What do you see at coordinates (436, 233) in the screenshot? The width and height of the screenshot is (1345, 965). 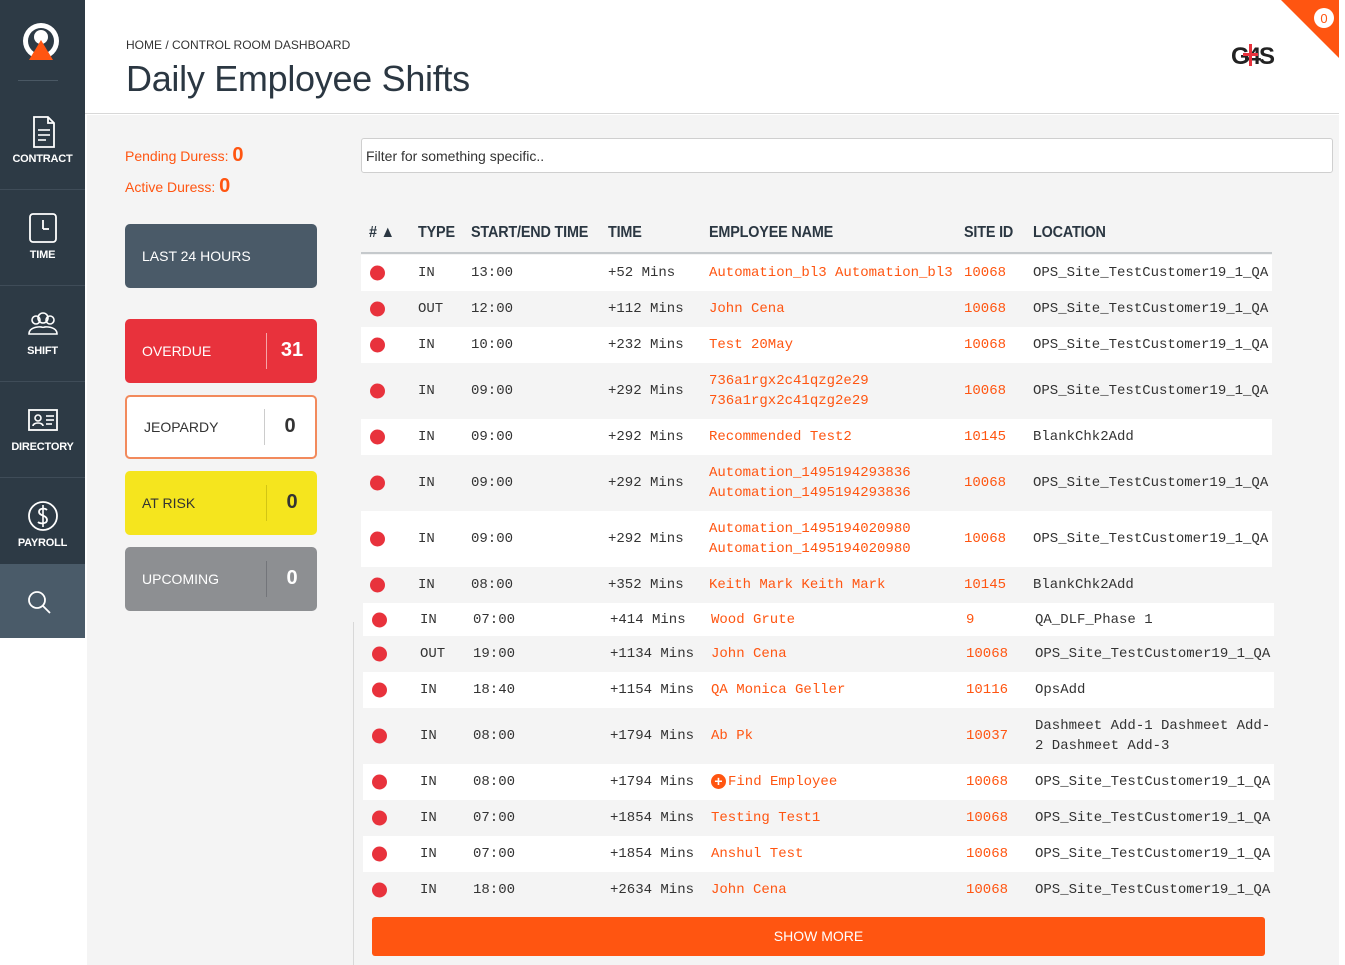 I see `col-header-type: TYPE` at bounding box center [436, 233].